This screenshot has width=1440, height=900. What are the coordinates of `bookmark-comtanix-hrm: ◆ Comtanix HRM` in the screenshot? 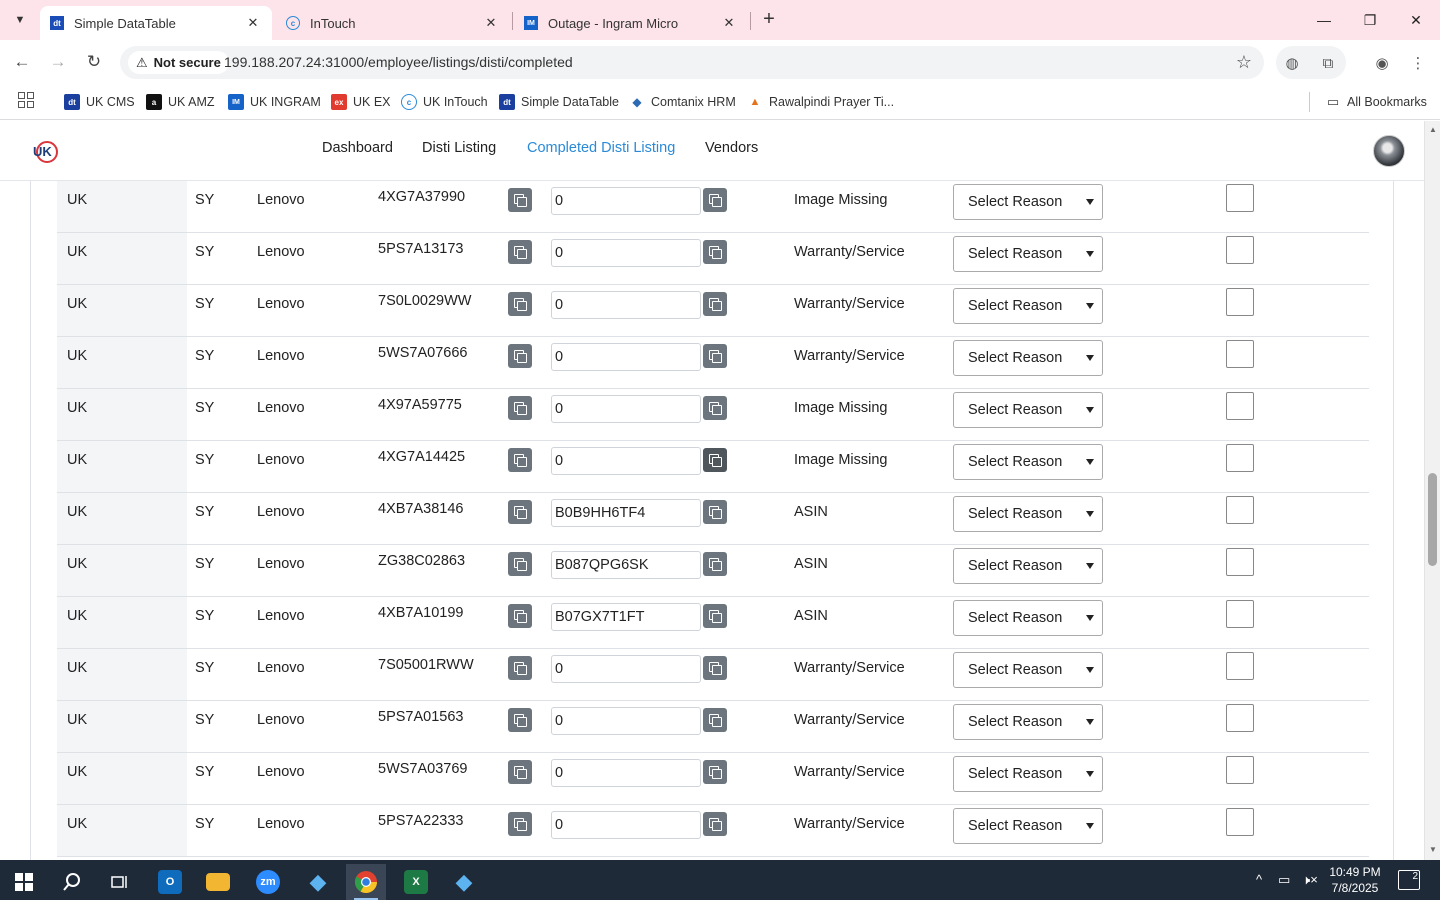 It's located at (682, 102).